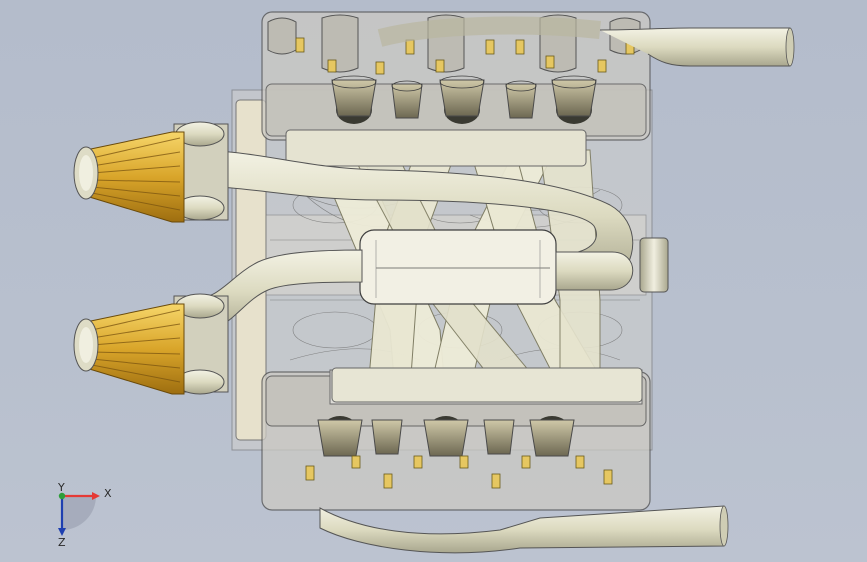 This screenshot has width=867, height=562. What do you see at coordinates (458, 267) in the screenshot?
I see `collector-box` at bounding box center [458, 267].